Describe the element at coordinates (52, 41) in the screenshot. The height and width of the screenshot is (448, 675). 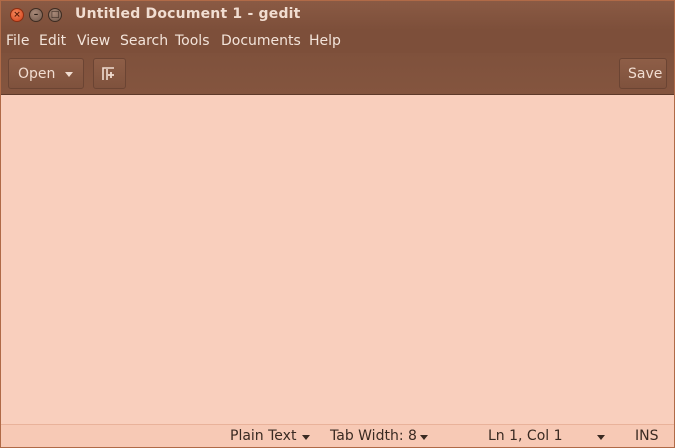
I see `menu-edit: Edit` at that location.